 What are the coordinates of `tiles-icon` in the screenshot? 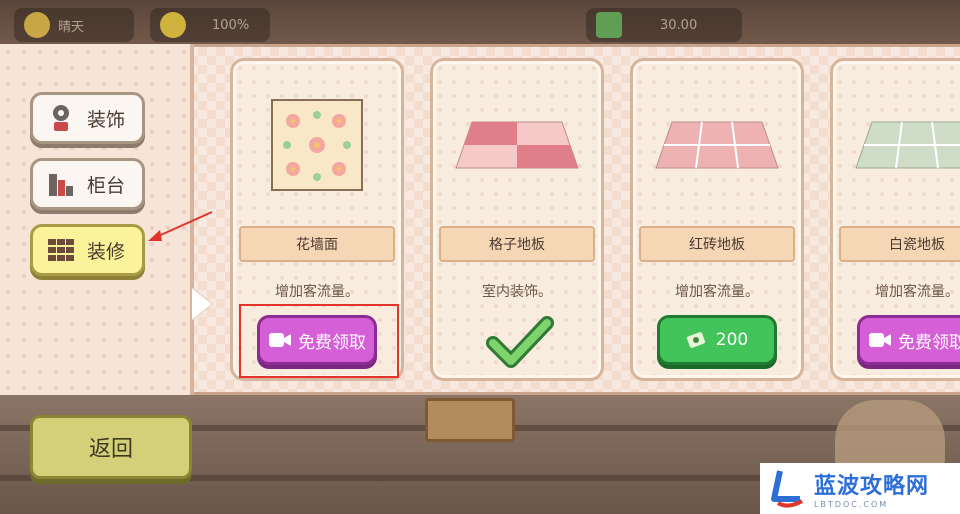 It's located at (61, 250).